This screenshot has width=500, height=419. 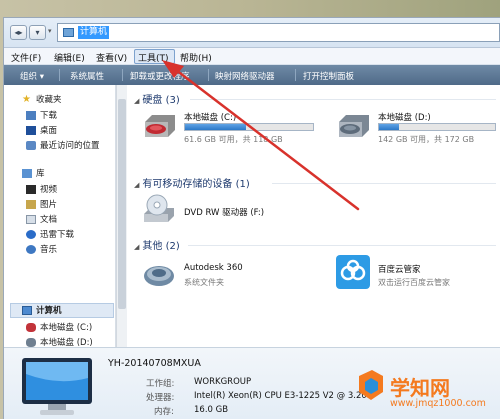 What do you see at coordinates (438, 403) in the screenshot?
I see `watermark-url: www.jmqz1000.com` at bounding box center [438, 403].